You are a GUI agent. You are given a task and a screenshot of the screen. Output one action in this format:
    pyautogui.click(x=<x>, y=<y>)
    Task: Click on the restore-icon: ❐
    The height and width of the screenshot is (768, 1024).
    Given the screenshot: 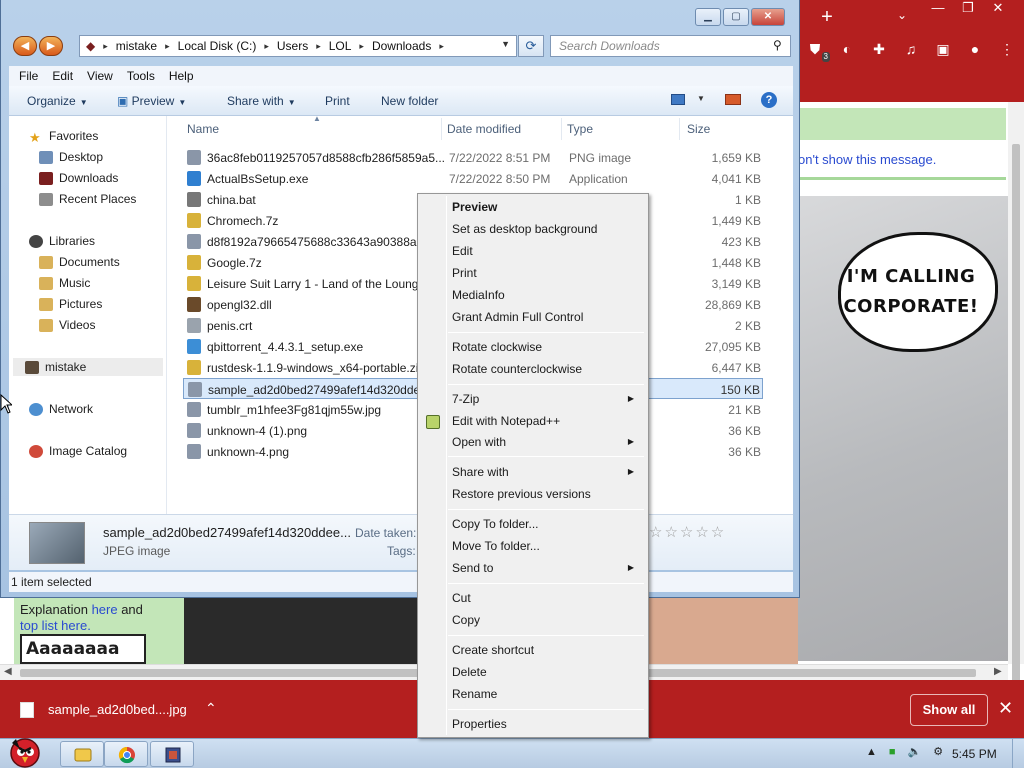 What is the action you would take?
    pyautogui.click(x=968, y=10)
    